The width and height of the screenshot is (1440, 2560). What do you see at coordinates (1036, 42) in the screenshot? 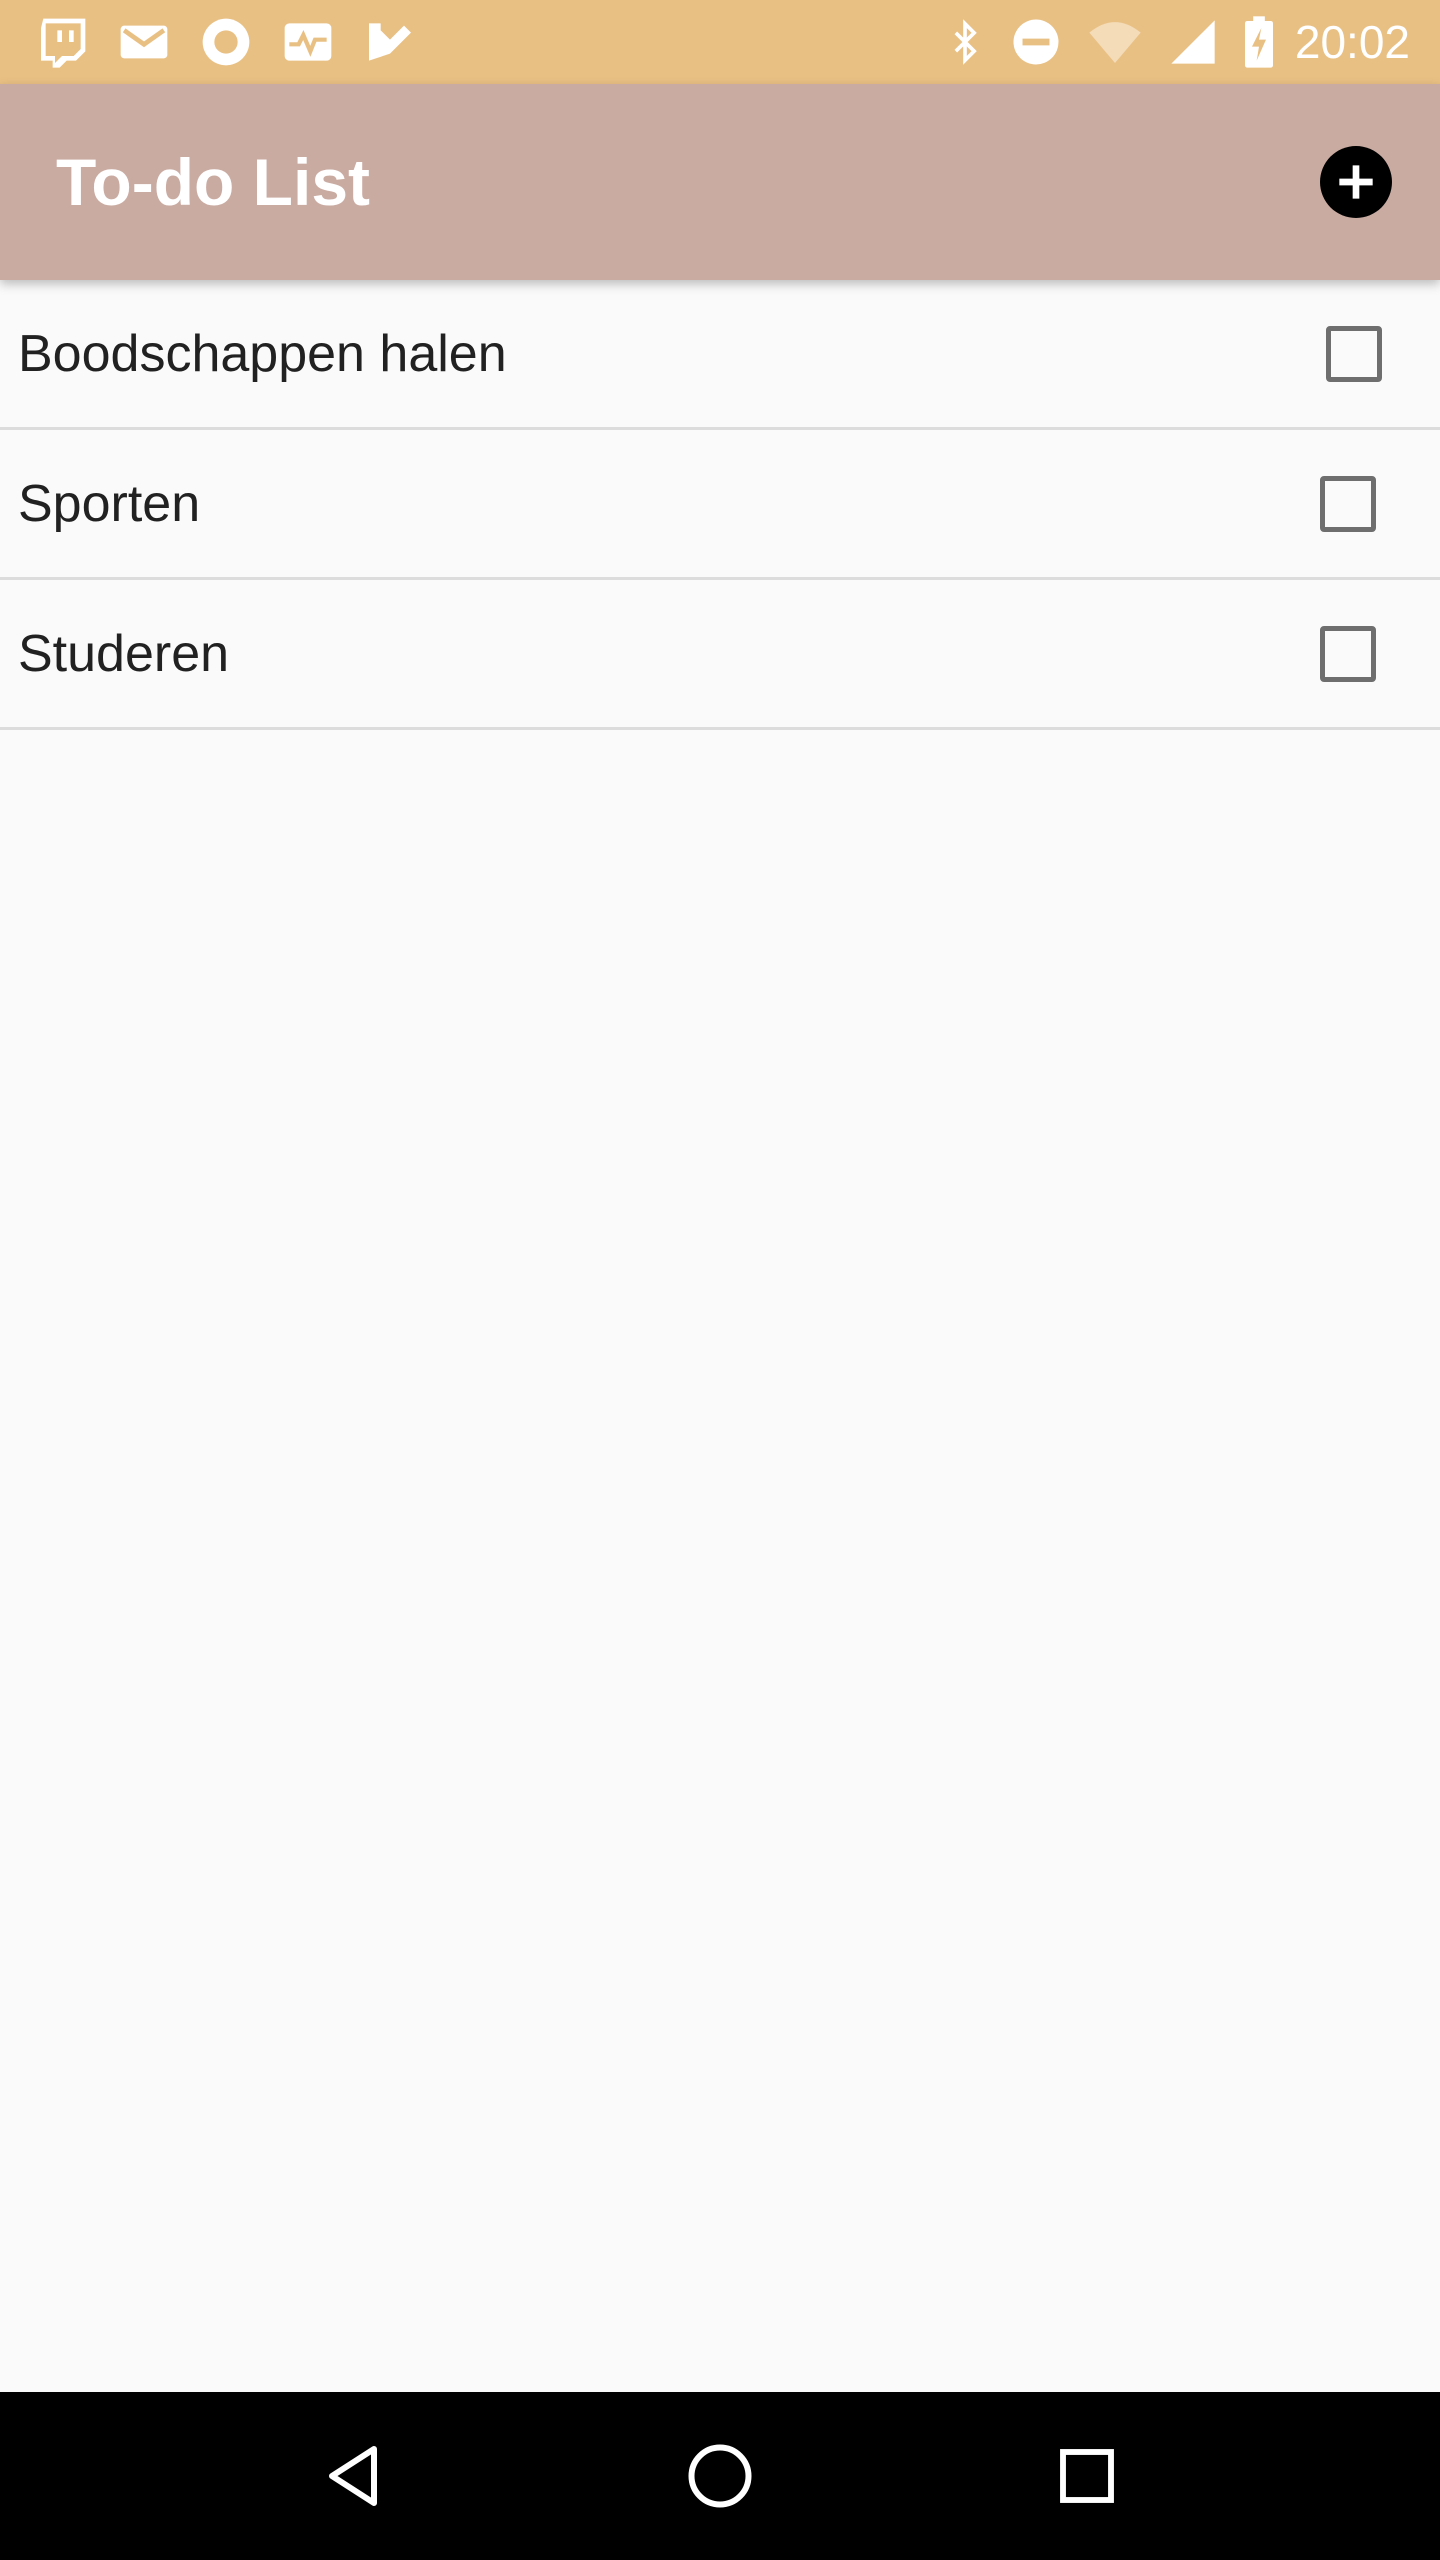
I see `do-not-disturb-icon` at bounding box center [1036, 42].